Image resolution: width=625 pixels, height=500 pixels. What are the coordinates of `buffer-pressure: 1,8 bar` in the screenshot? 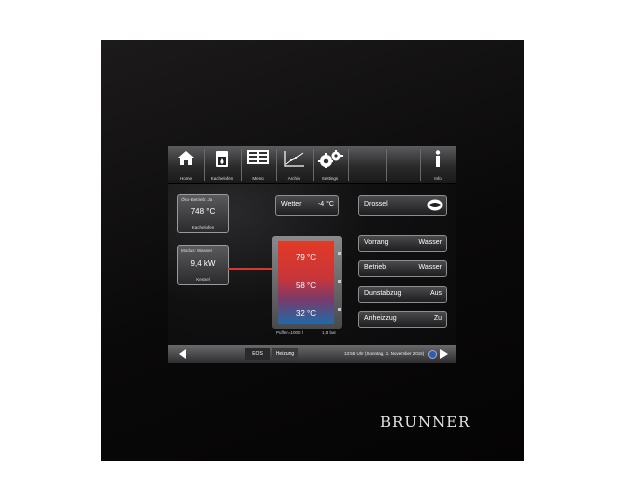 It's located at (329, 332).